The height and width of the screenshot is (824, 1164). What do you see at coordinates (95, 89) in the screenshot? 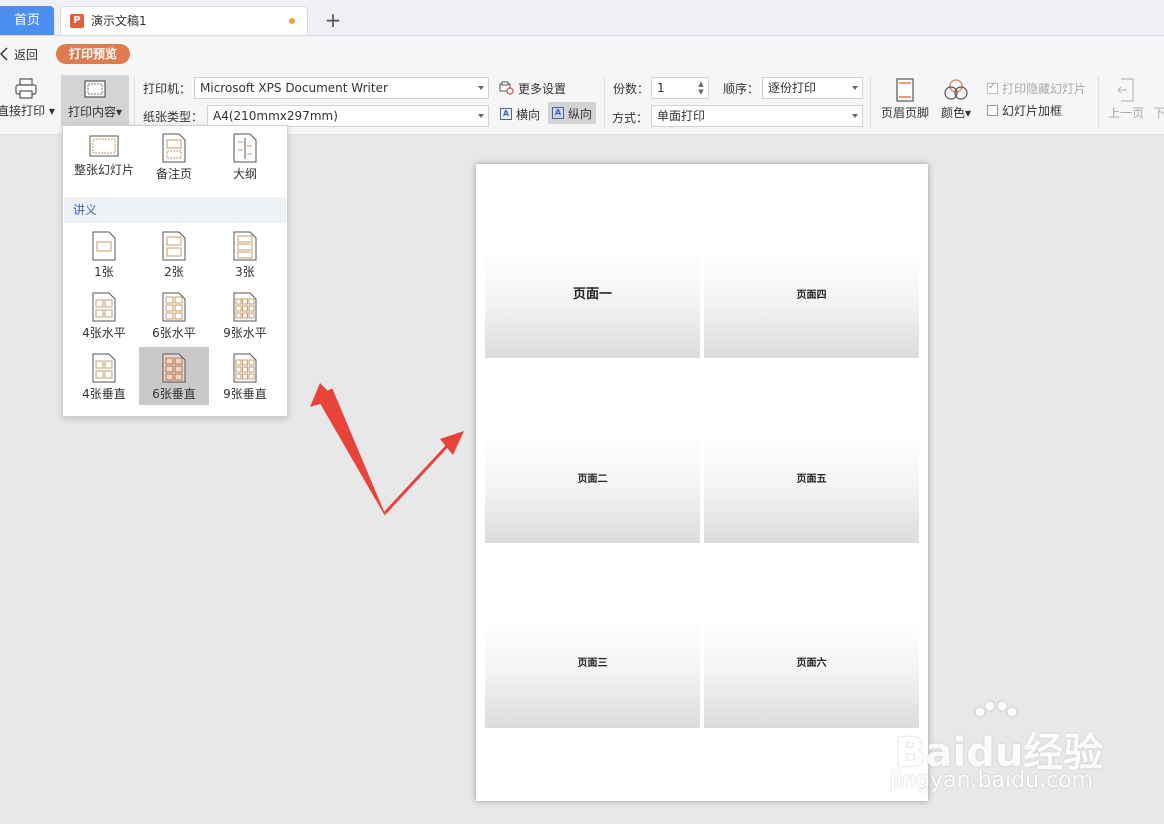
I see `slide-frame-icon` at bounding box center [95, 89].